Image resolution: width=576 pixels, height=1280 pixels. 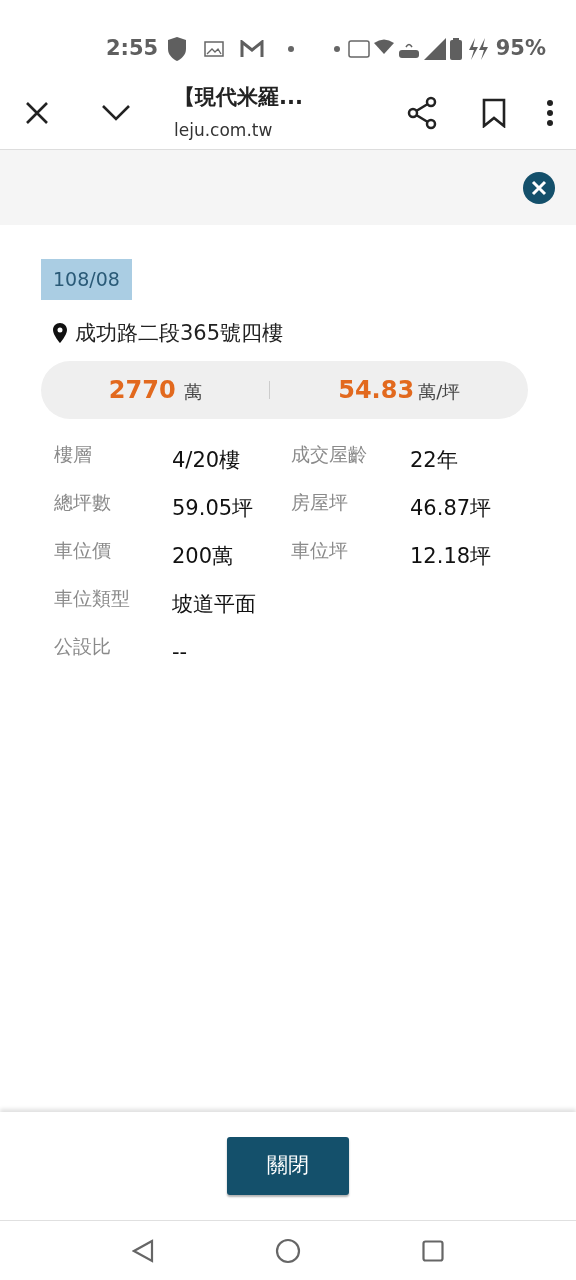 I want to click on field-label: 成交屋齡, so click(x=329, y=454).